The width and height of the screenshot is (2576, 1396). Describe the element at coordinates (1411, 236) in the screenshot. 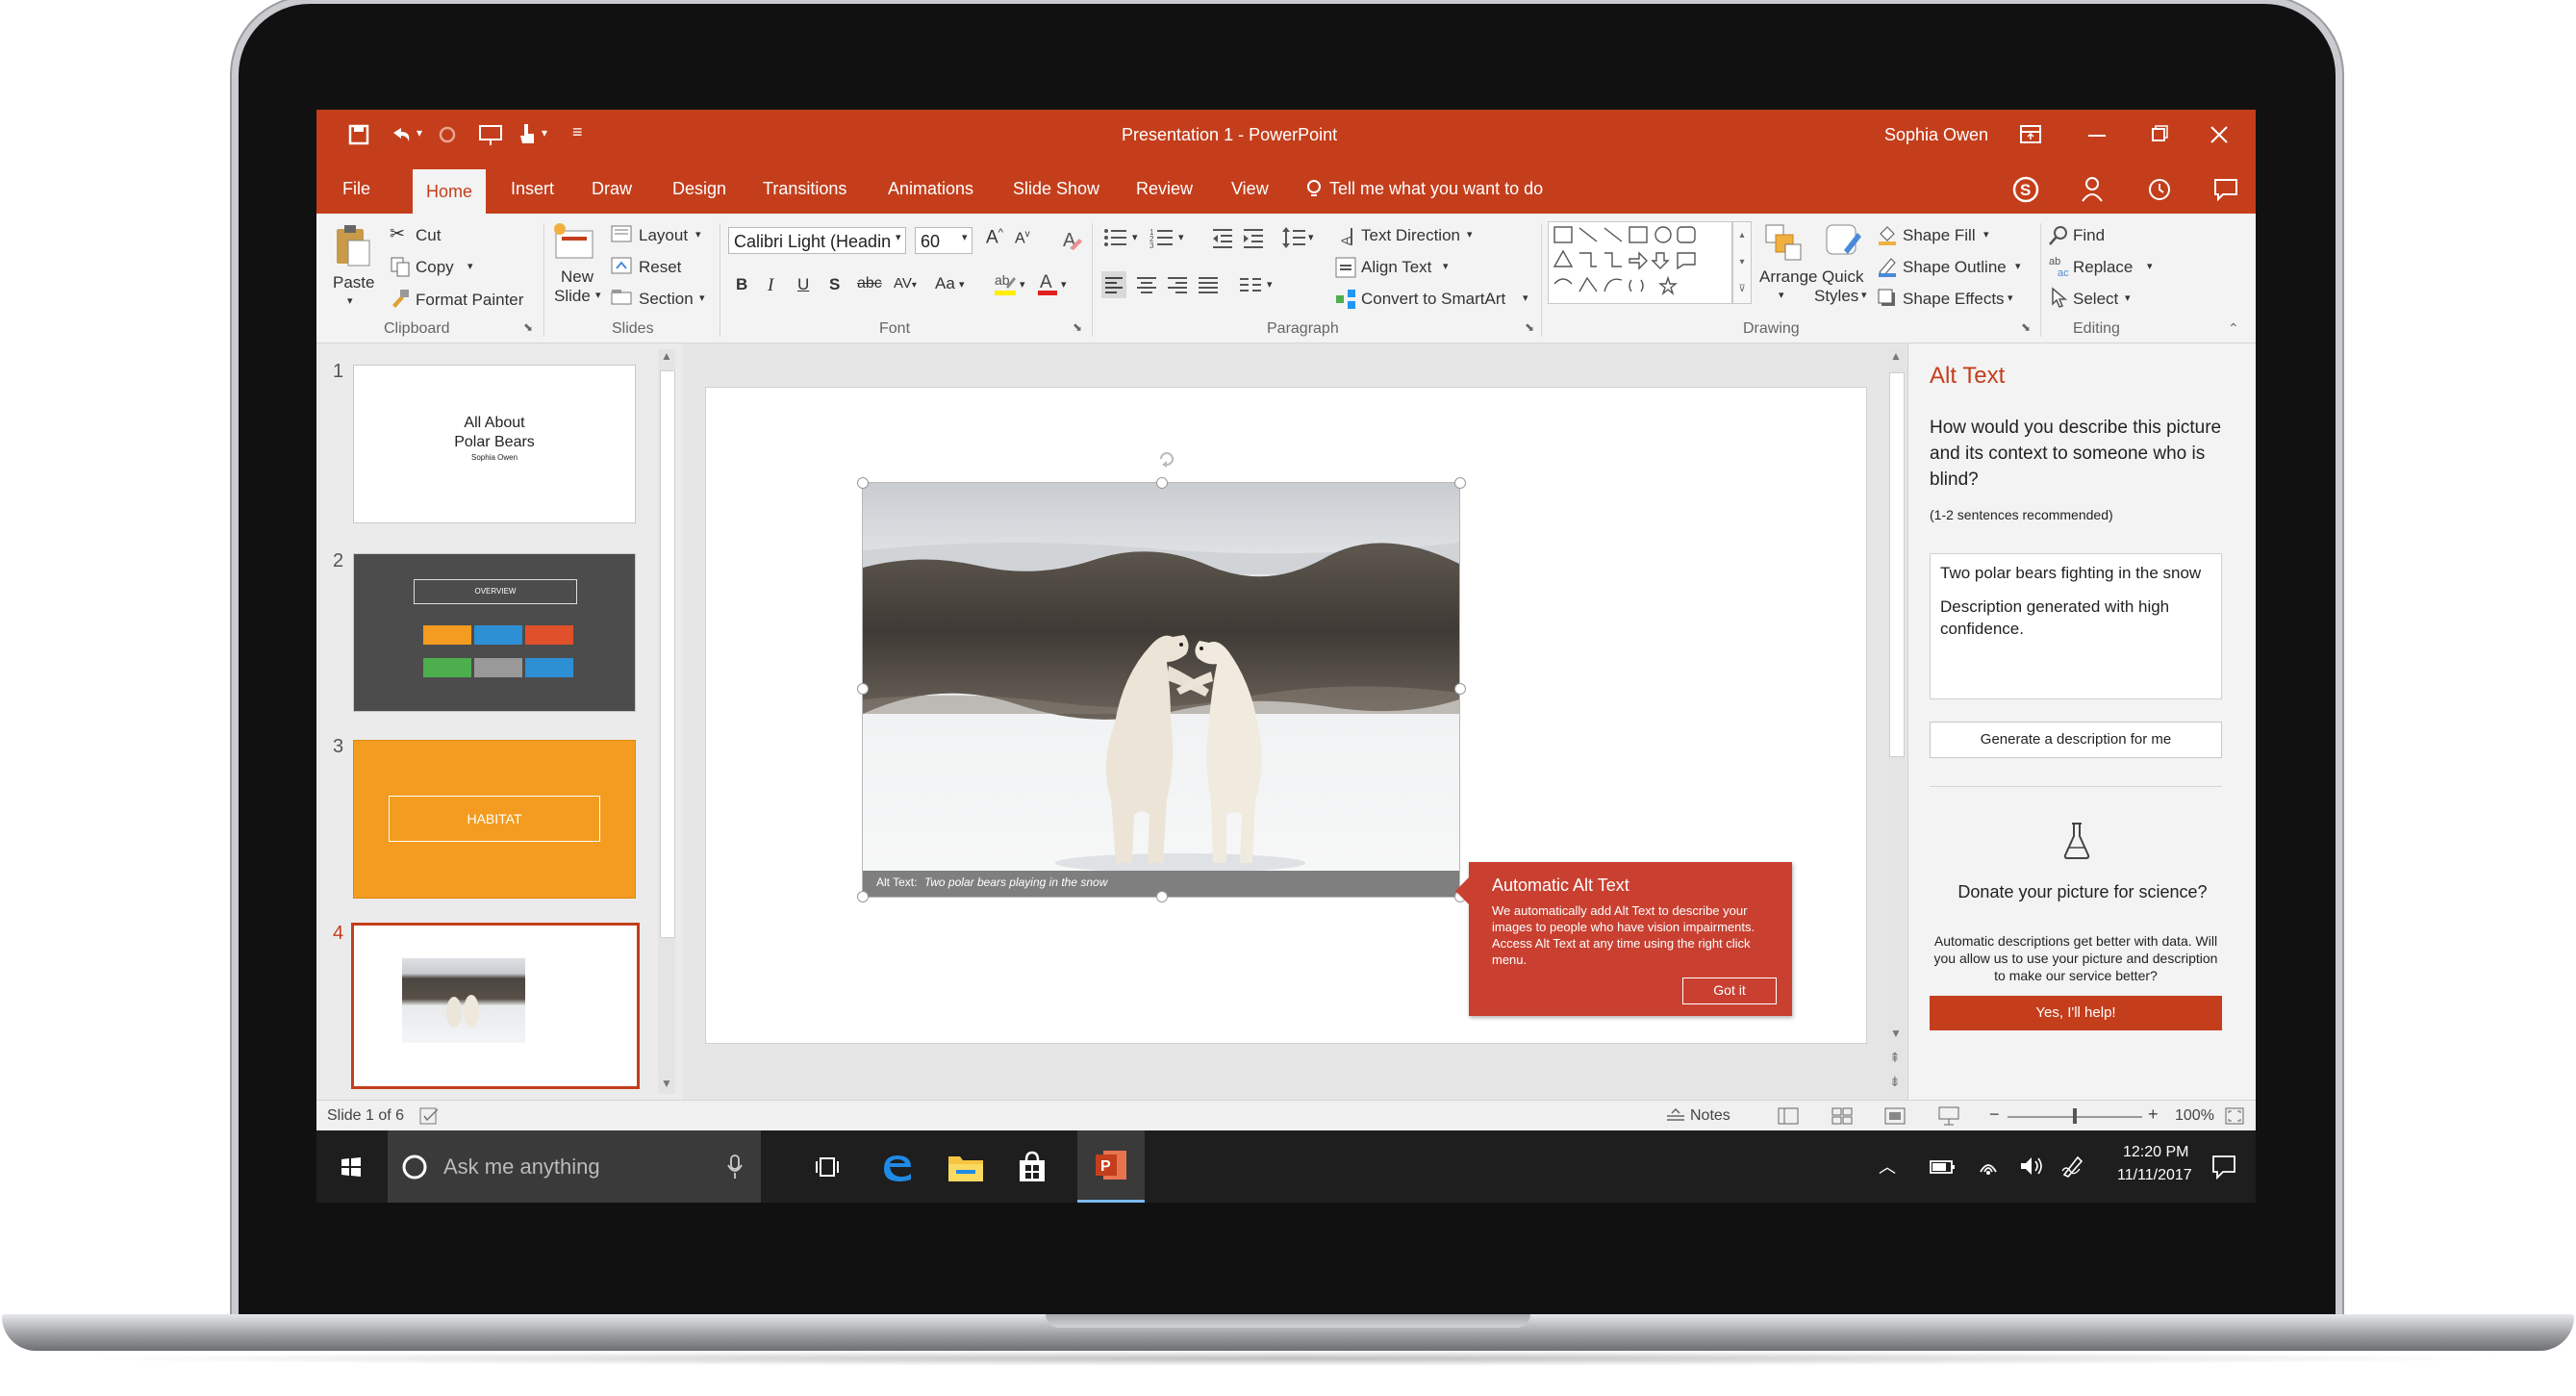

I see `text-direction-button: Text Direction` at that location.